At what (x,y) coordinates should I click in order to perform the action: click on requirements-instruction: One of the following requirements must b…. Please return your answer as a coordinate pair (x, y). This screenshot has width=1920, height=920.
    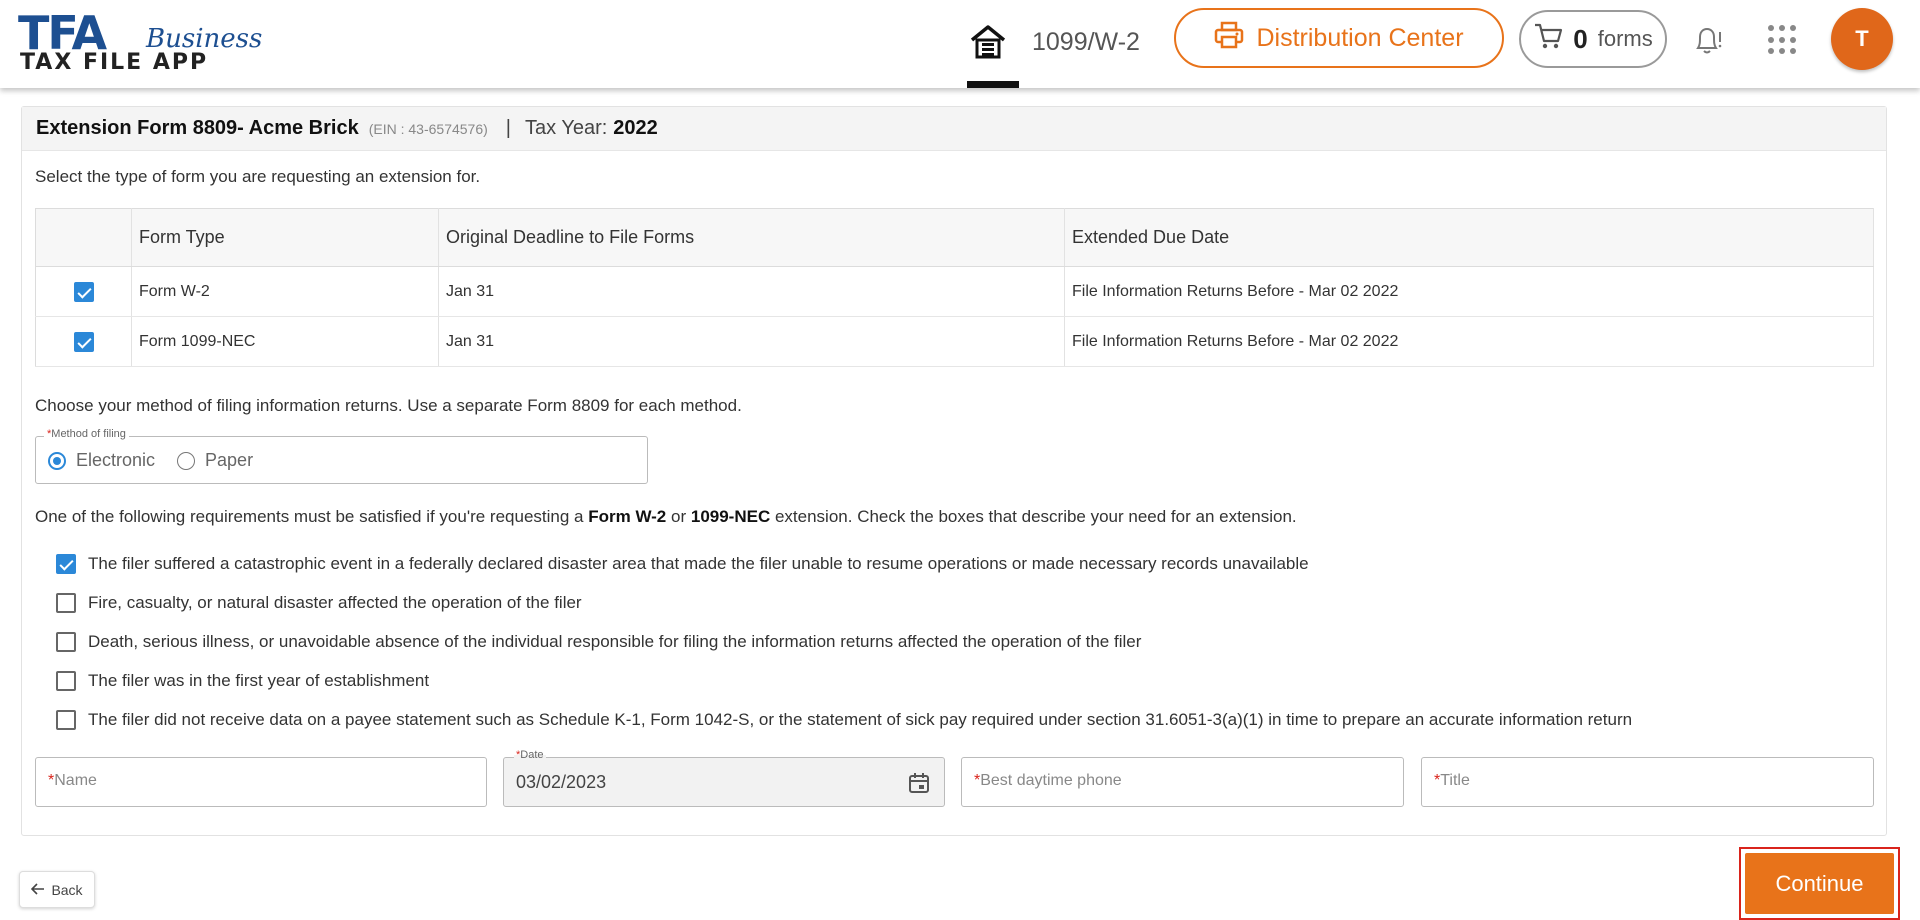
    Looking at the image, I should click on (666, 516).